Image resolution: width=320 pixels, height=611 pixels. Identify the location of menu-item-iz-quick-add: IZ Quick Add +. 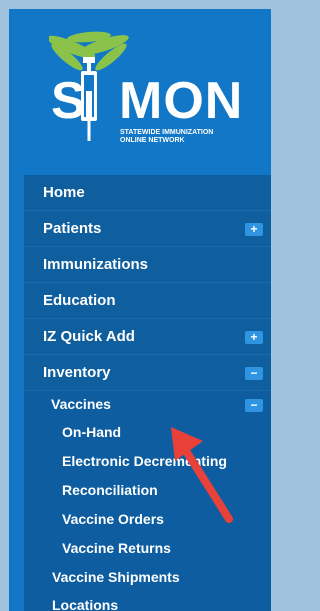
(147, 337).